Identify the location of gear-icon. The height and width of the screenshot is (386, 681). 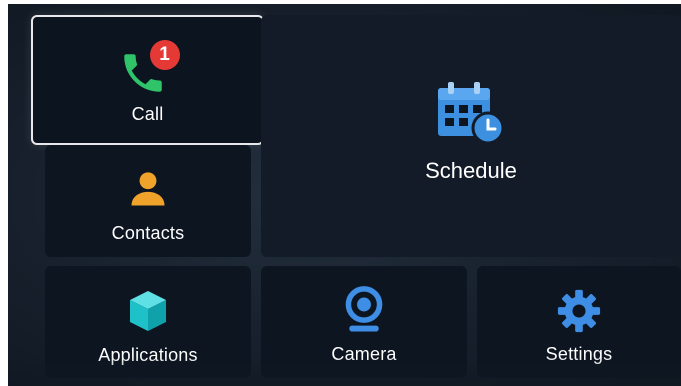
(579, 310).